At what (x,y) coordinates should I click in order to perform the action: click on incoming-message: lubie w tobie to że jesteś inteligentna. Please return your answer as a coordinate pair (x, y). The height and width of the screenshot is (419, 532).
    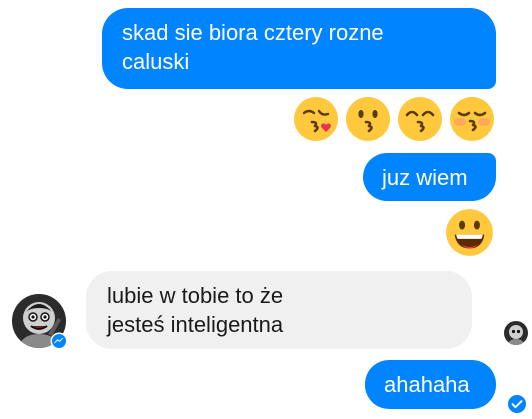
    Looking at the image, I should click on (279, 310).